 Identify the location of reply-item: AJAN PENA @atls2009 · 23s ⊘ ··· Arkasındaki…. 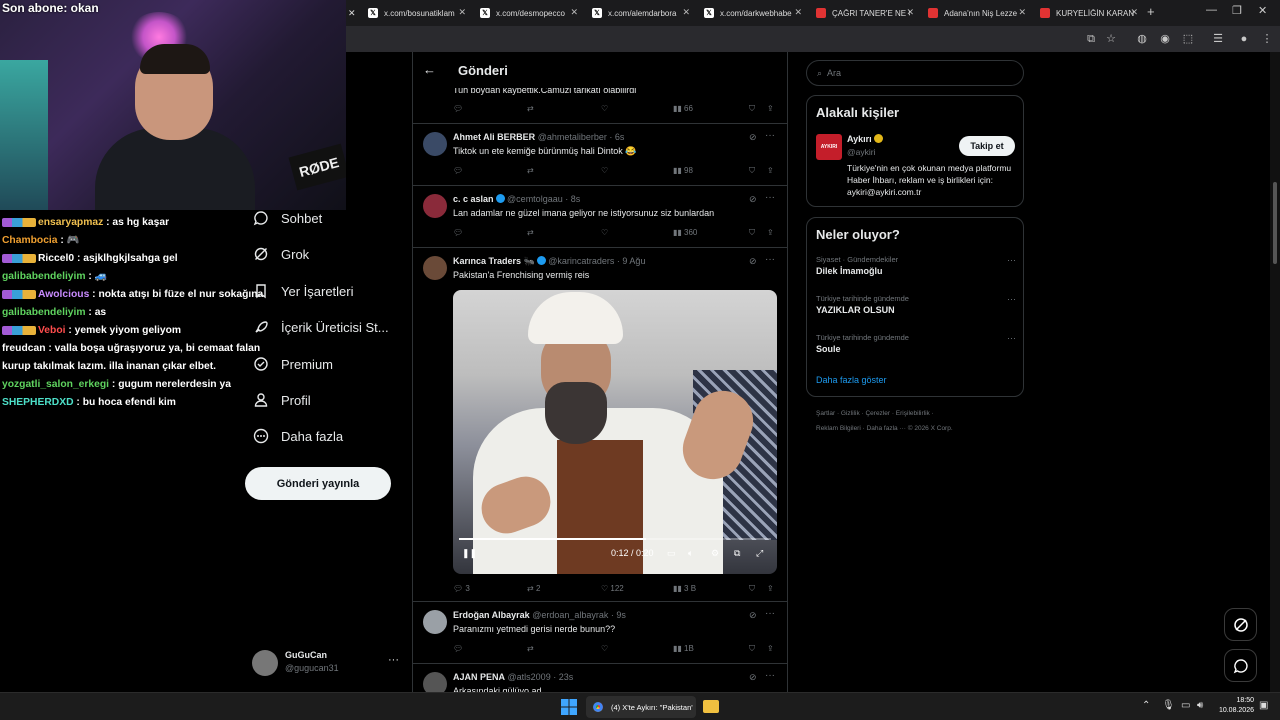
(600, 678).